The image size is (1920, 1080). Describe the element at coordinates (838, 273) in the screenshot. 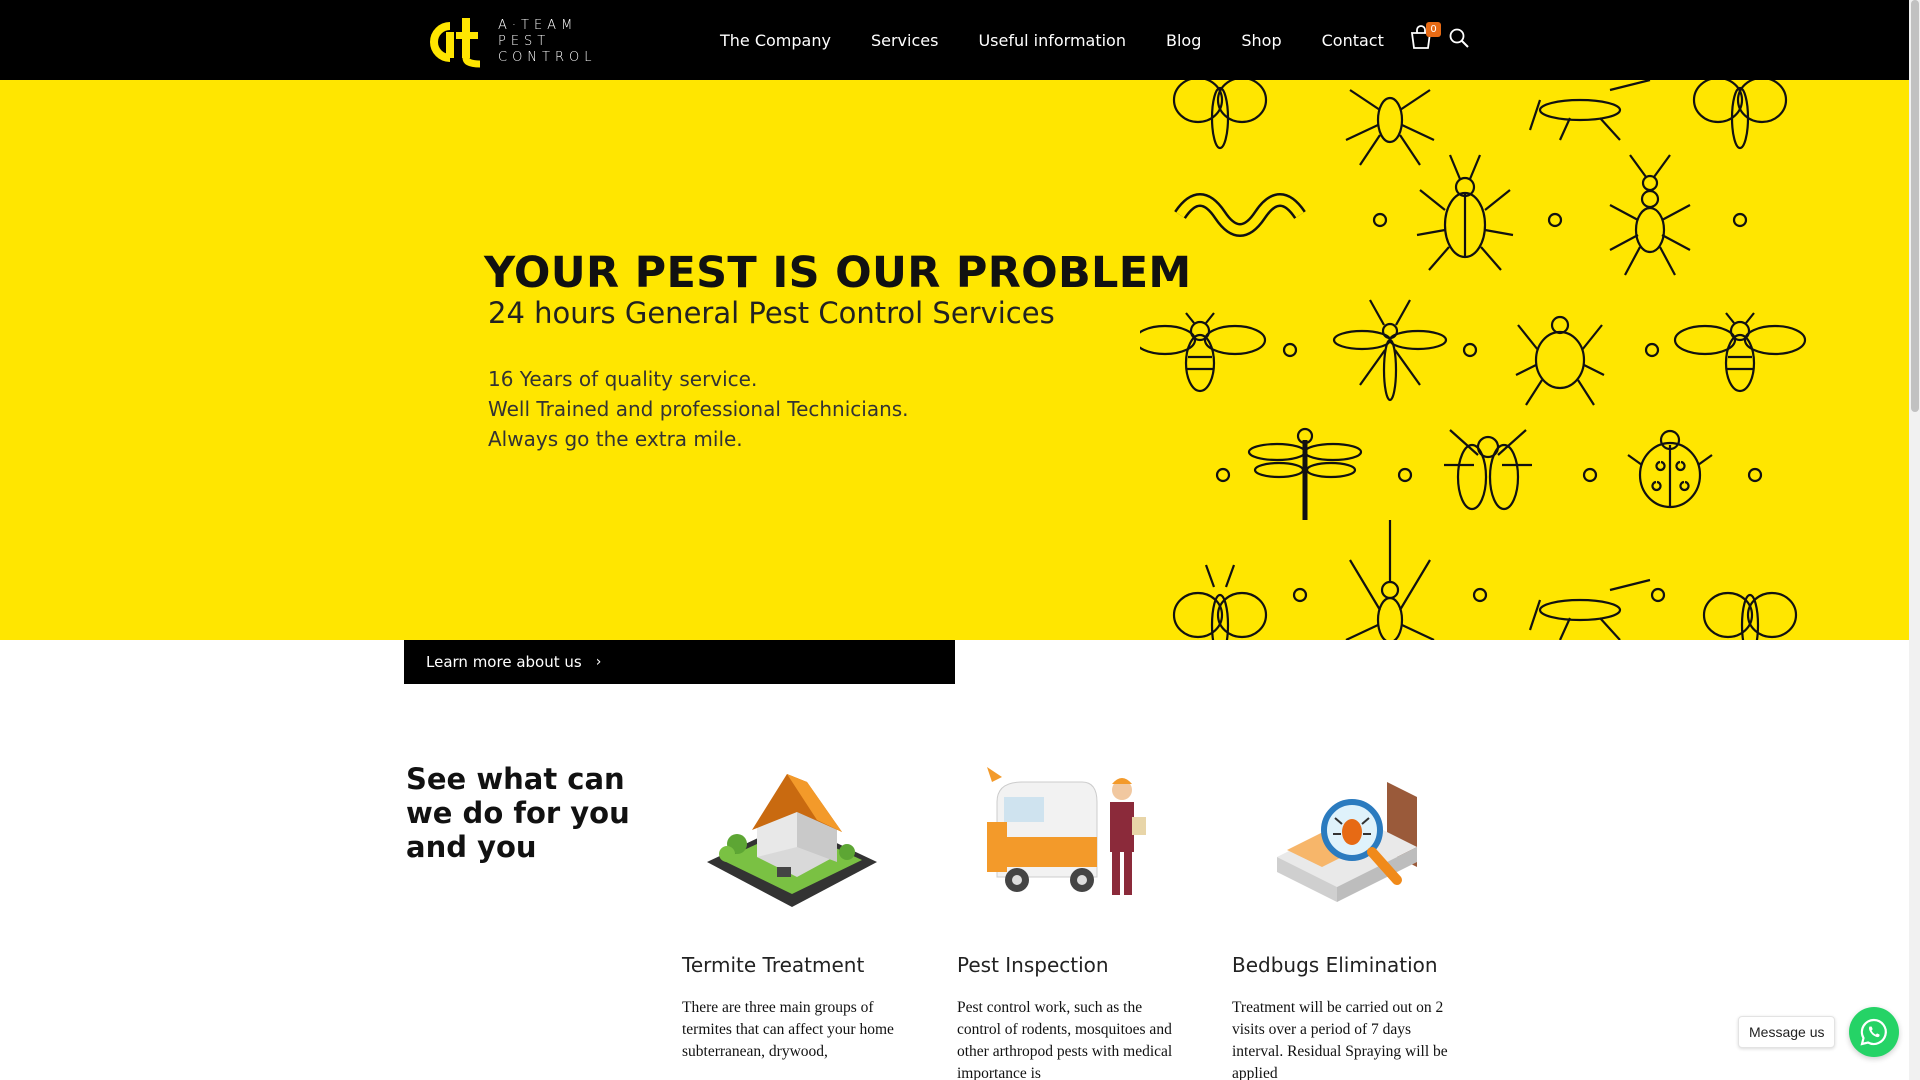

I see `hero-title: YOUR PEST IS OUR PROBLEM` at that location.